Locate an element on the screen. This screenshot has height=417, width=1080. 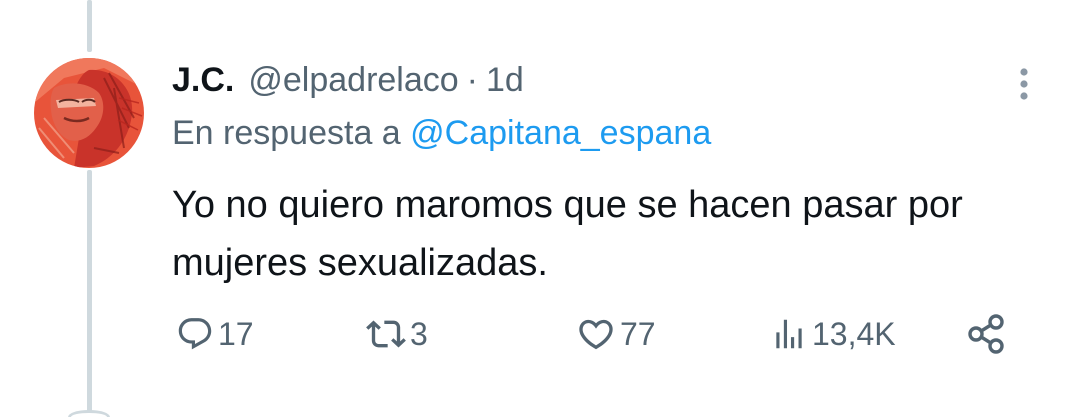
reply-mention-link: @Capitana_espana is located at coordinates (560, 133).